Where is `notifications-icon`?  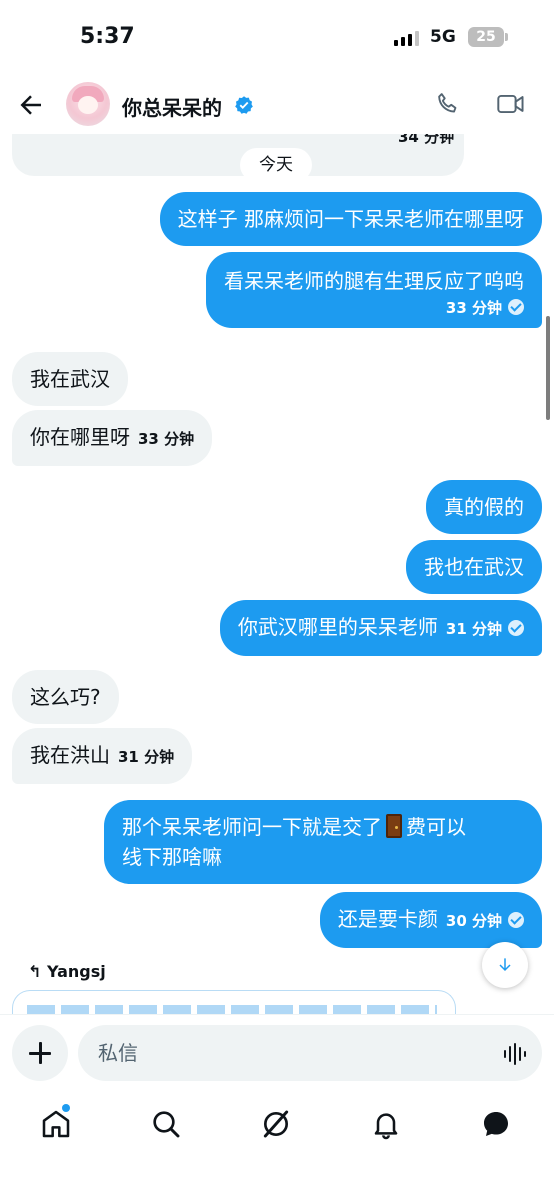
notifications-icon is located at coordinates (386, 1124).